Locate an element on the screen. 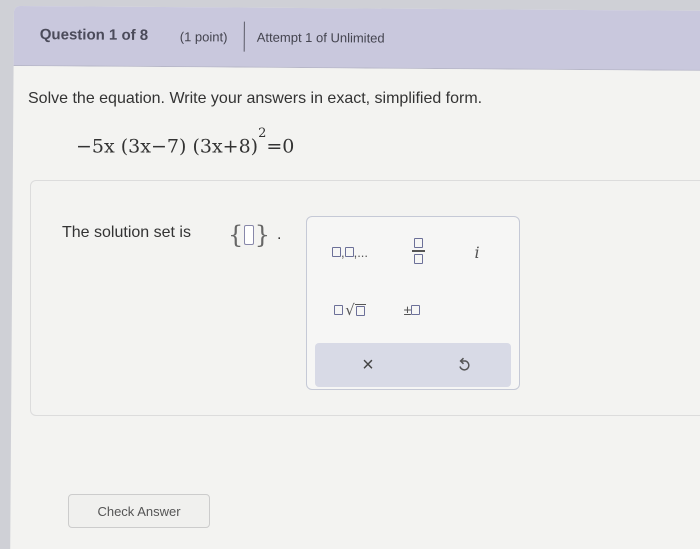 This screenshot has height=549, width=700. input-box is located at coordinates (249, 235).